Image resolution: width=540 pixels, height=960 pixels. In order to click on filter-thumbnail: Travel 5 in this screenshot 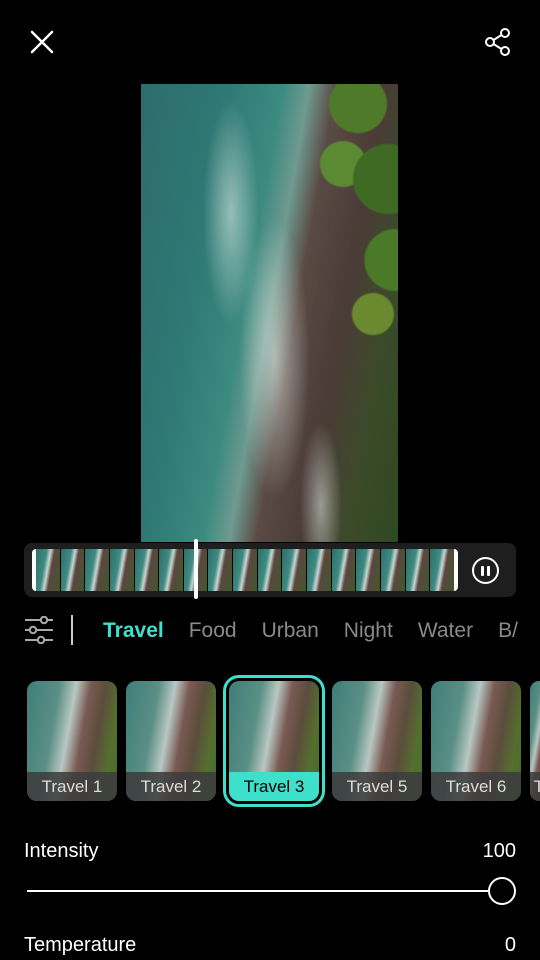, I will do `click(377, 741)`.